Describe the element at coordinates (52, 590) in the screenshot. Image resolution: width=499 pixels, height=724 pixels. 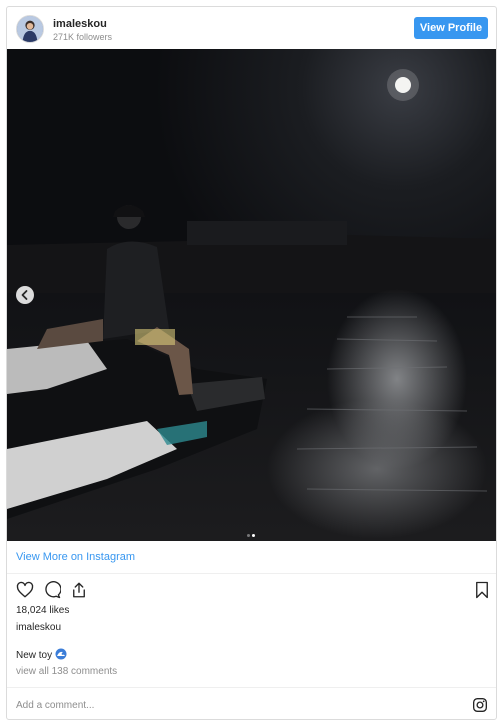
I see `comment-icon` at that location.